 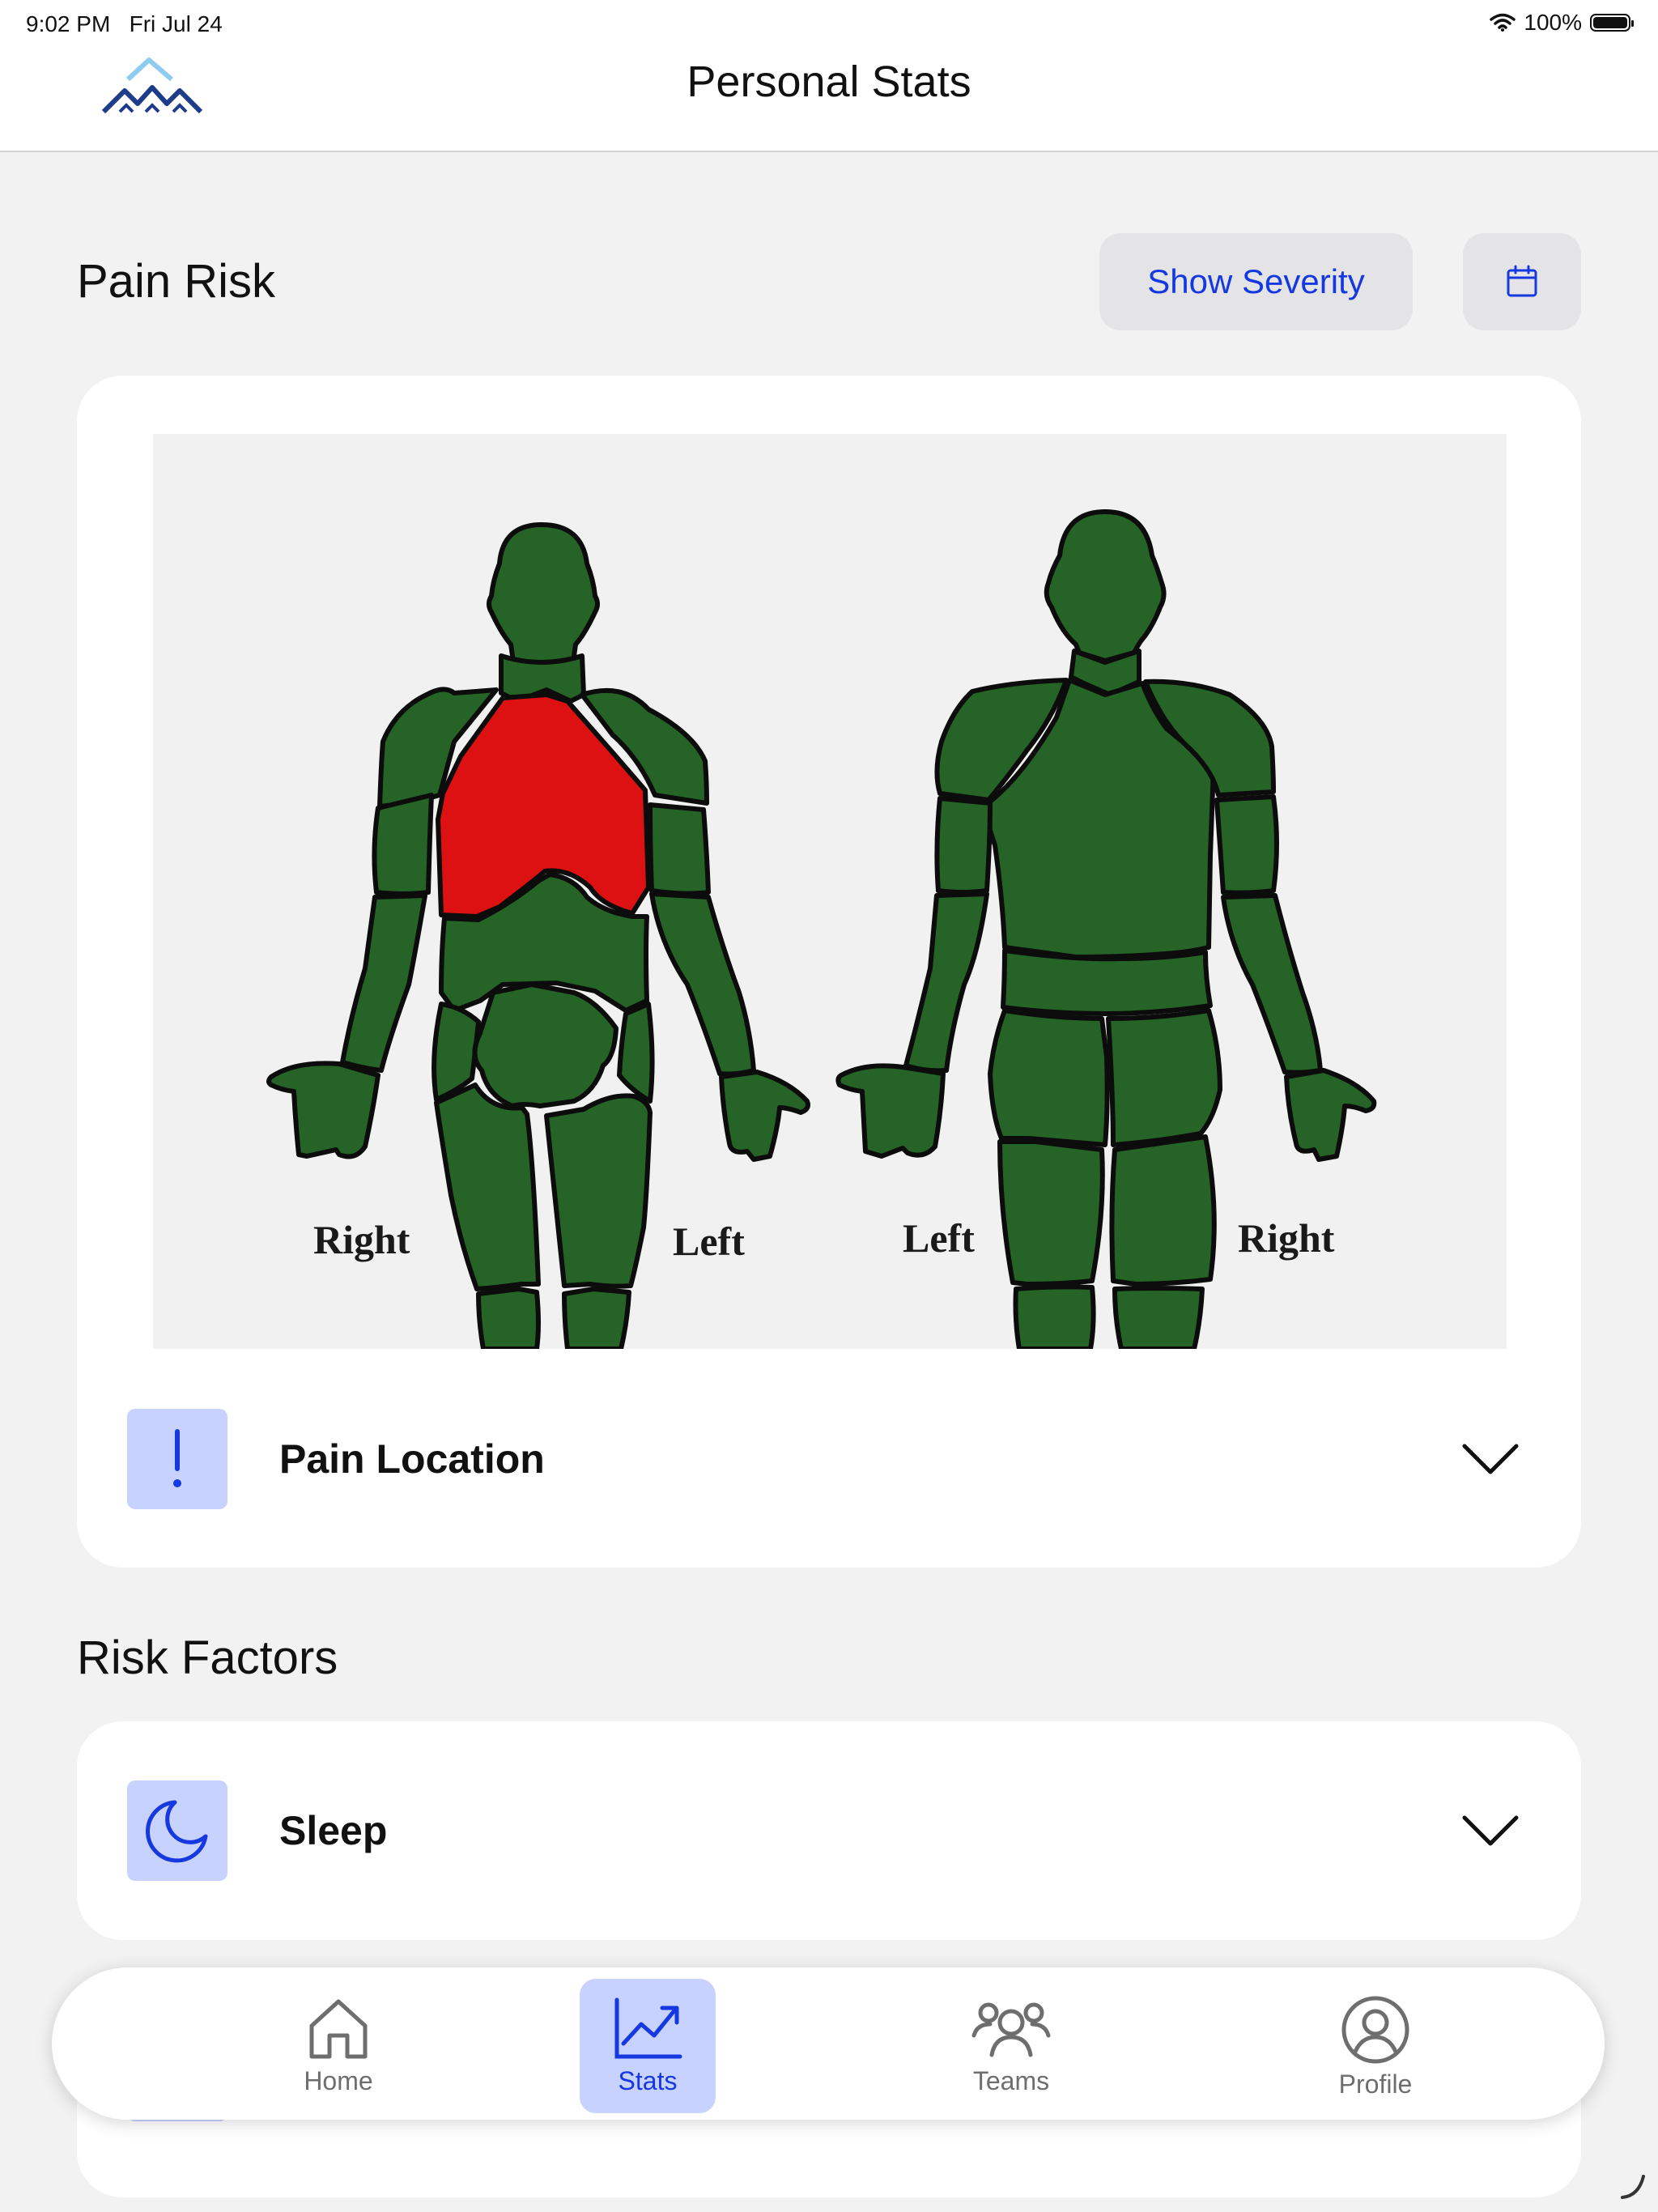 I want to click on front-groin, so click(x=545, y=1045).